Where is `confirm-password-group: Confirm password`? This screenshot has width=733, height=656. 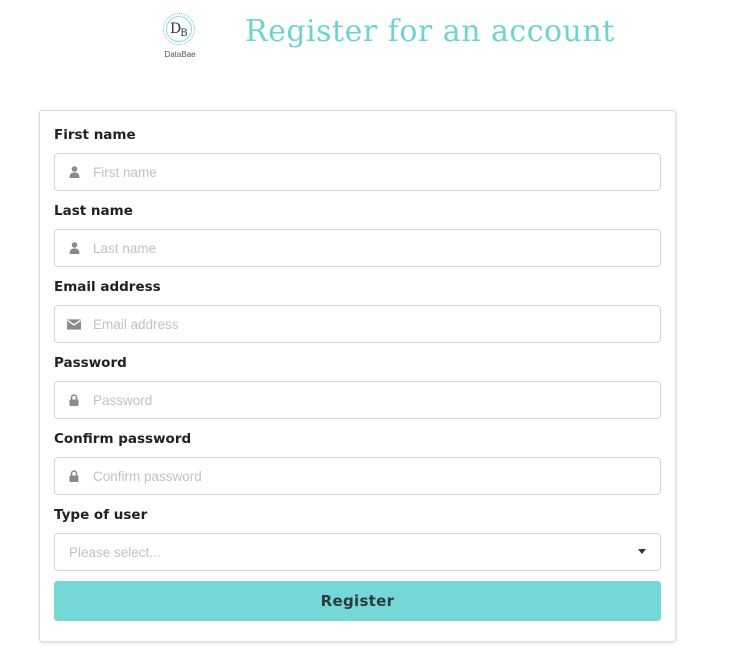
confirm-password-group: Confirm password is located at coordinates (357, 462).